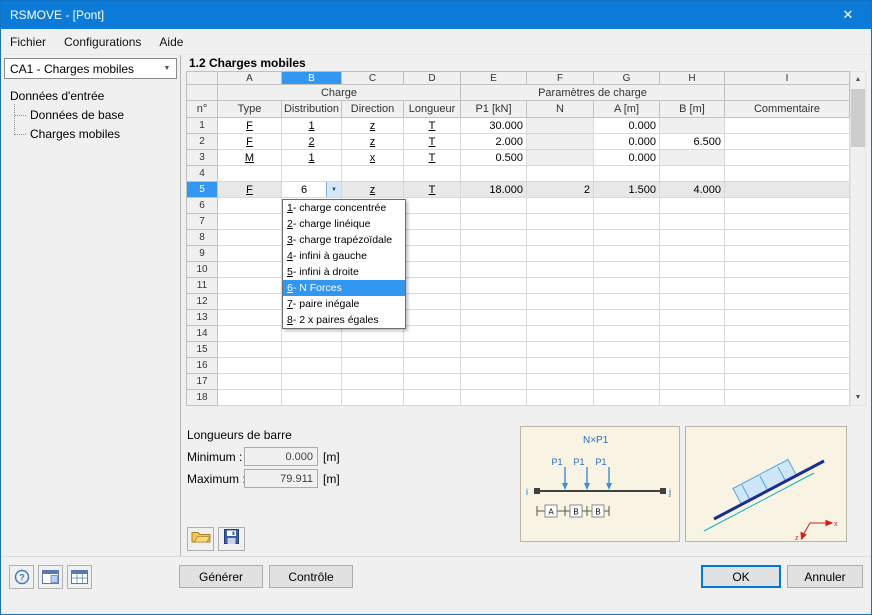  Describe the element at coordinates (494, 238) in the screenshot. I see `cell-8-p1` at that location.